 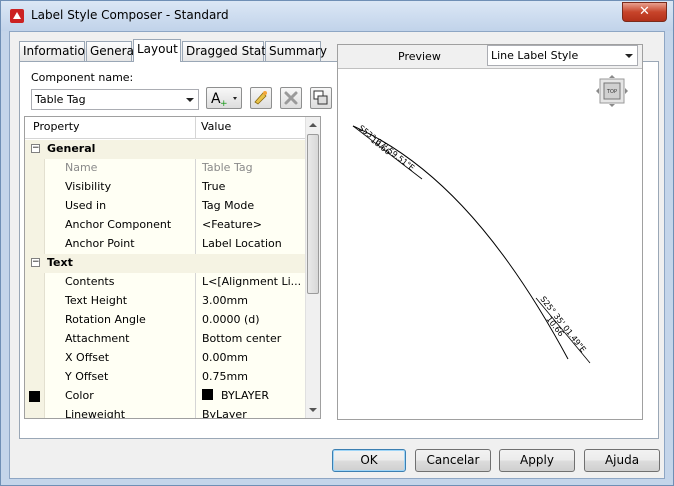 I want to click on property-row-y-offset: Y Offset 0.75mm, so click(x=165, y=377).